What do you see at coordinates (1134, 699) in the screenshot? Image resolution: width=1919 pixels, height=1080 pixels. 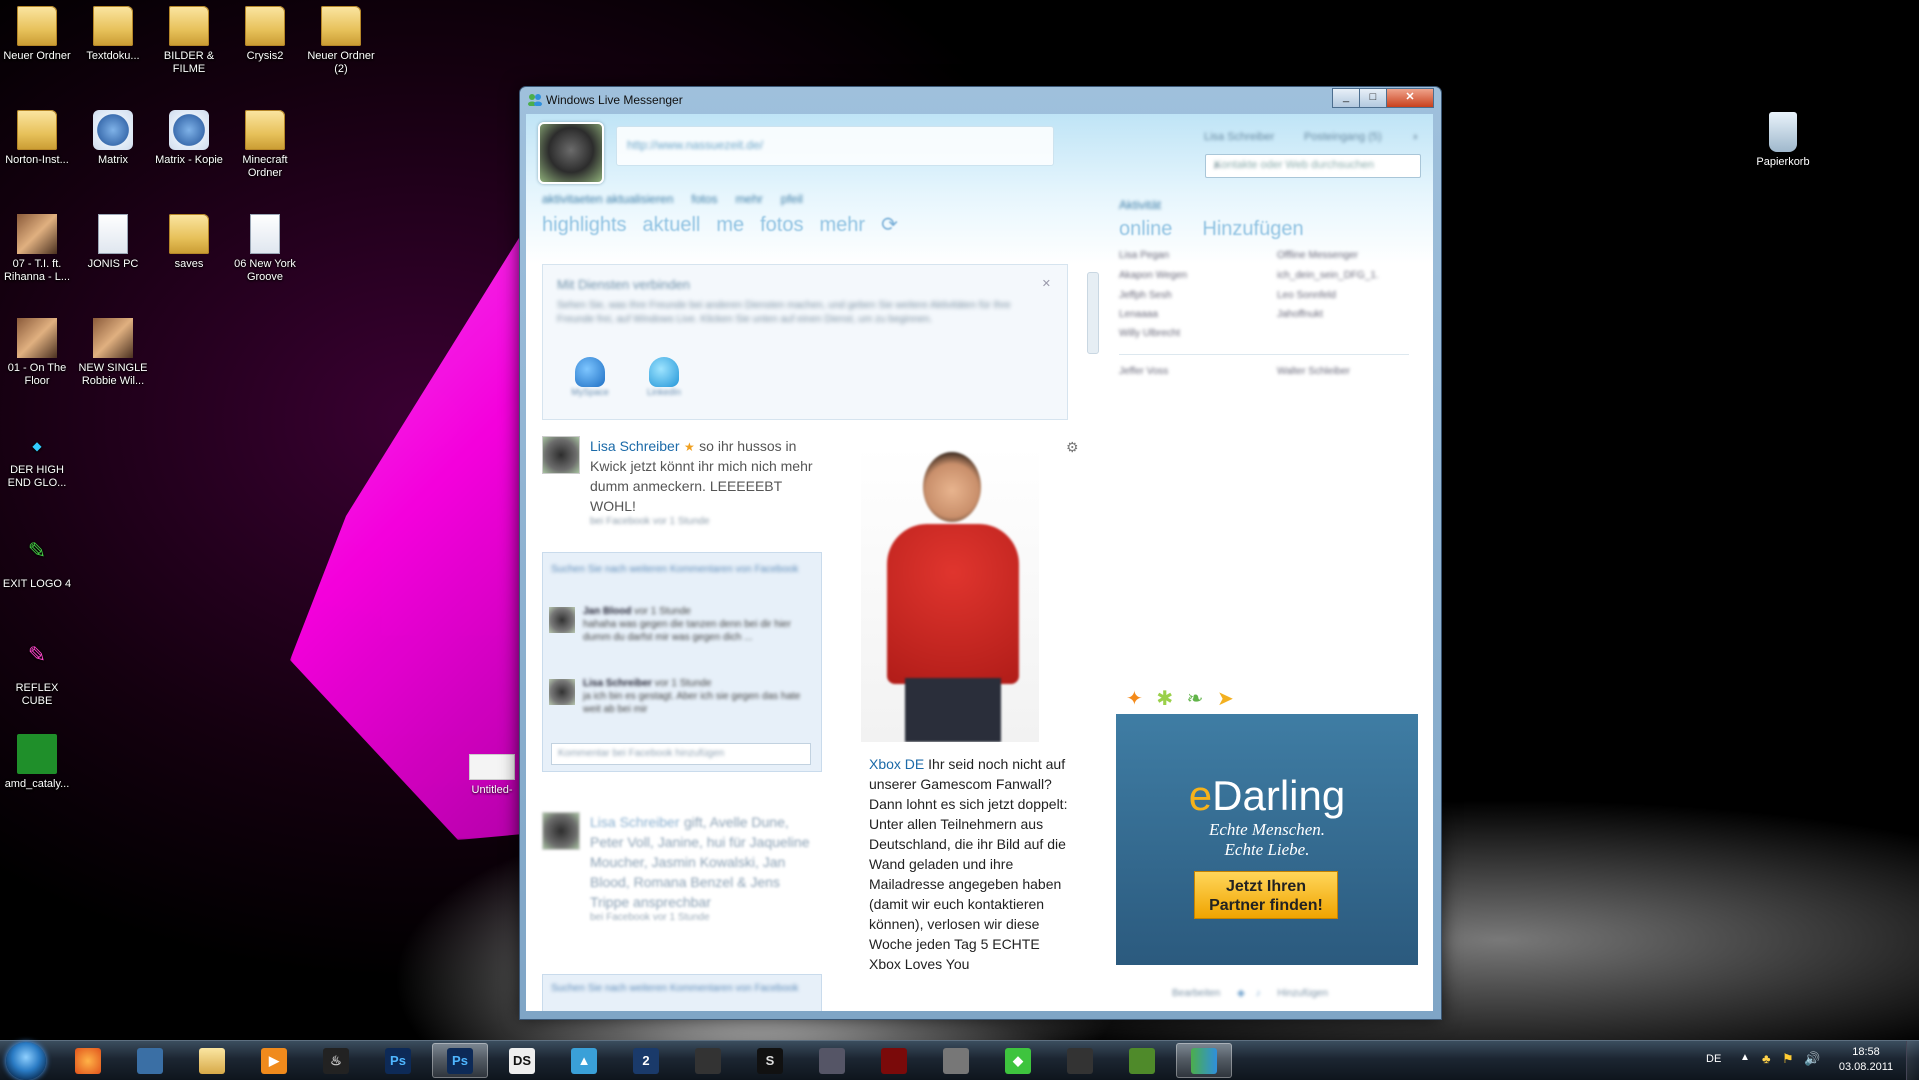 I see `bird-icon: ✦` at bounding box center [1134, 699].